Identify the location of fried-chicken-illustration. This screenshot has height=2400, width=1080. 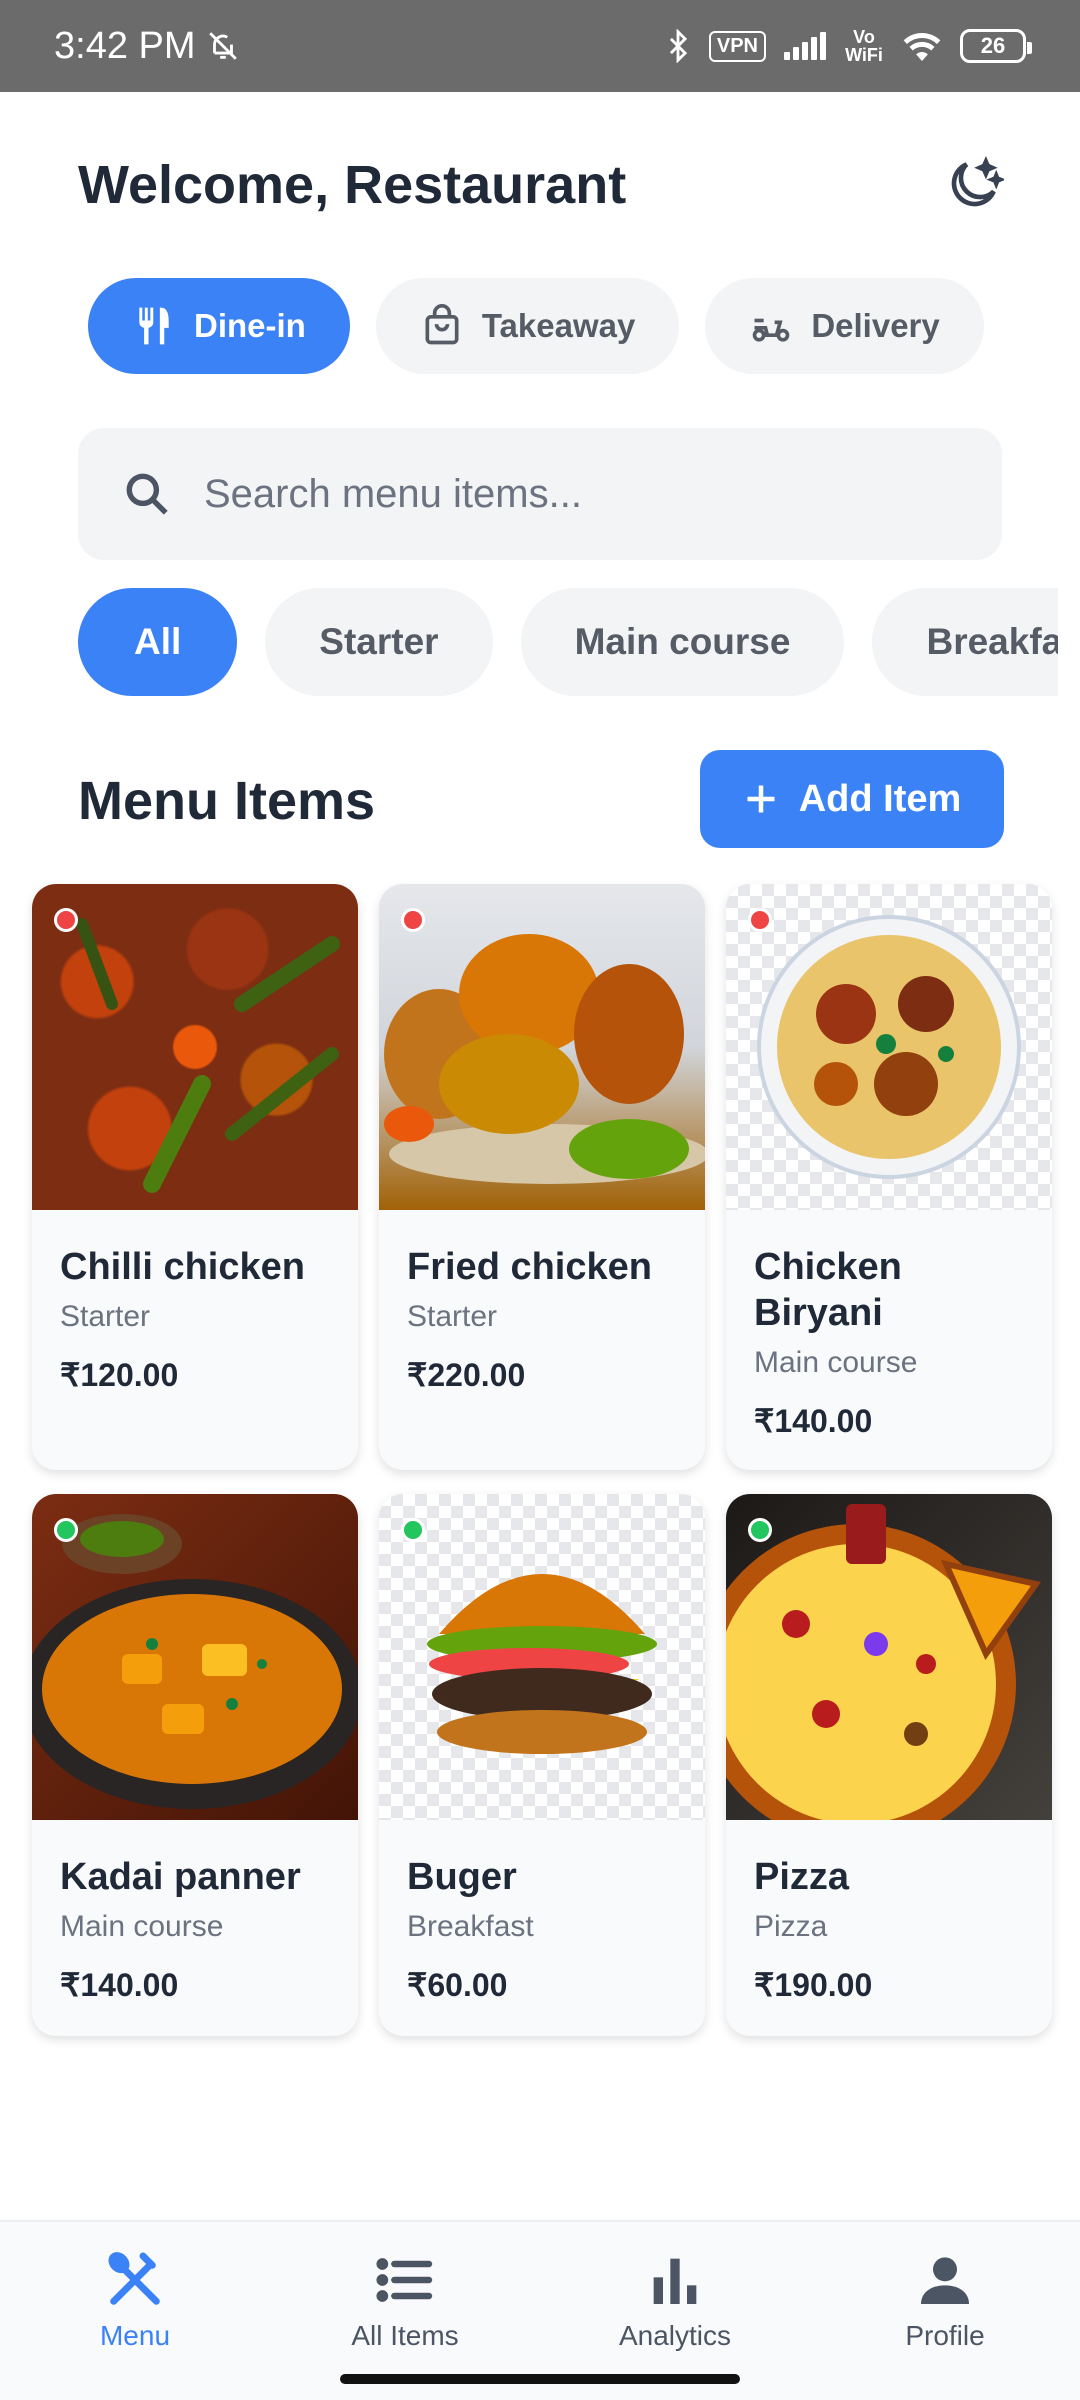
(544, 1059).